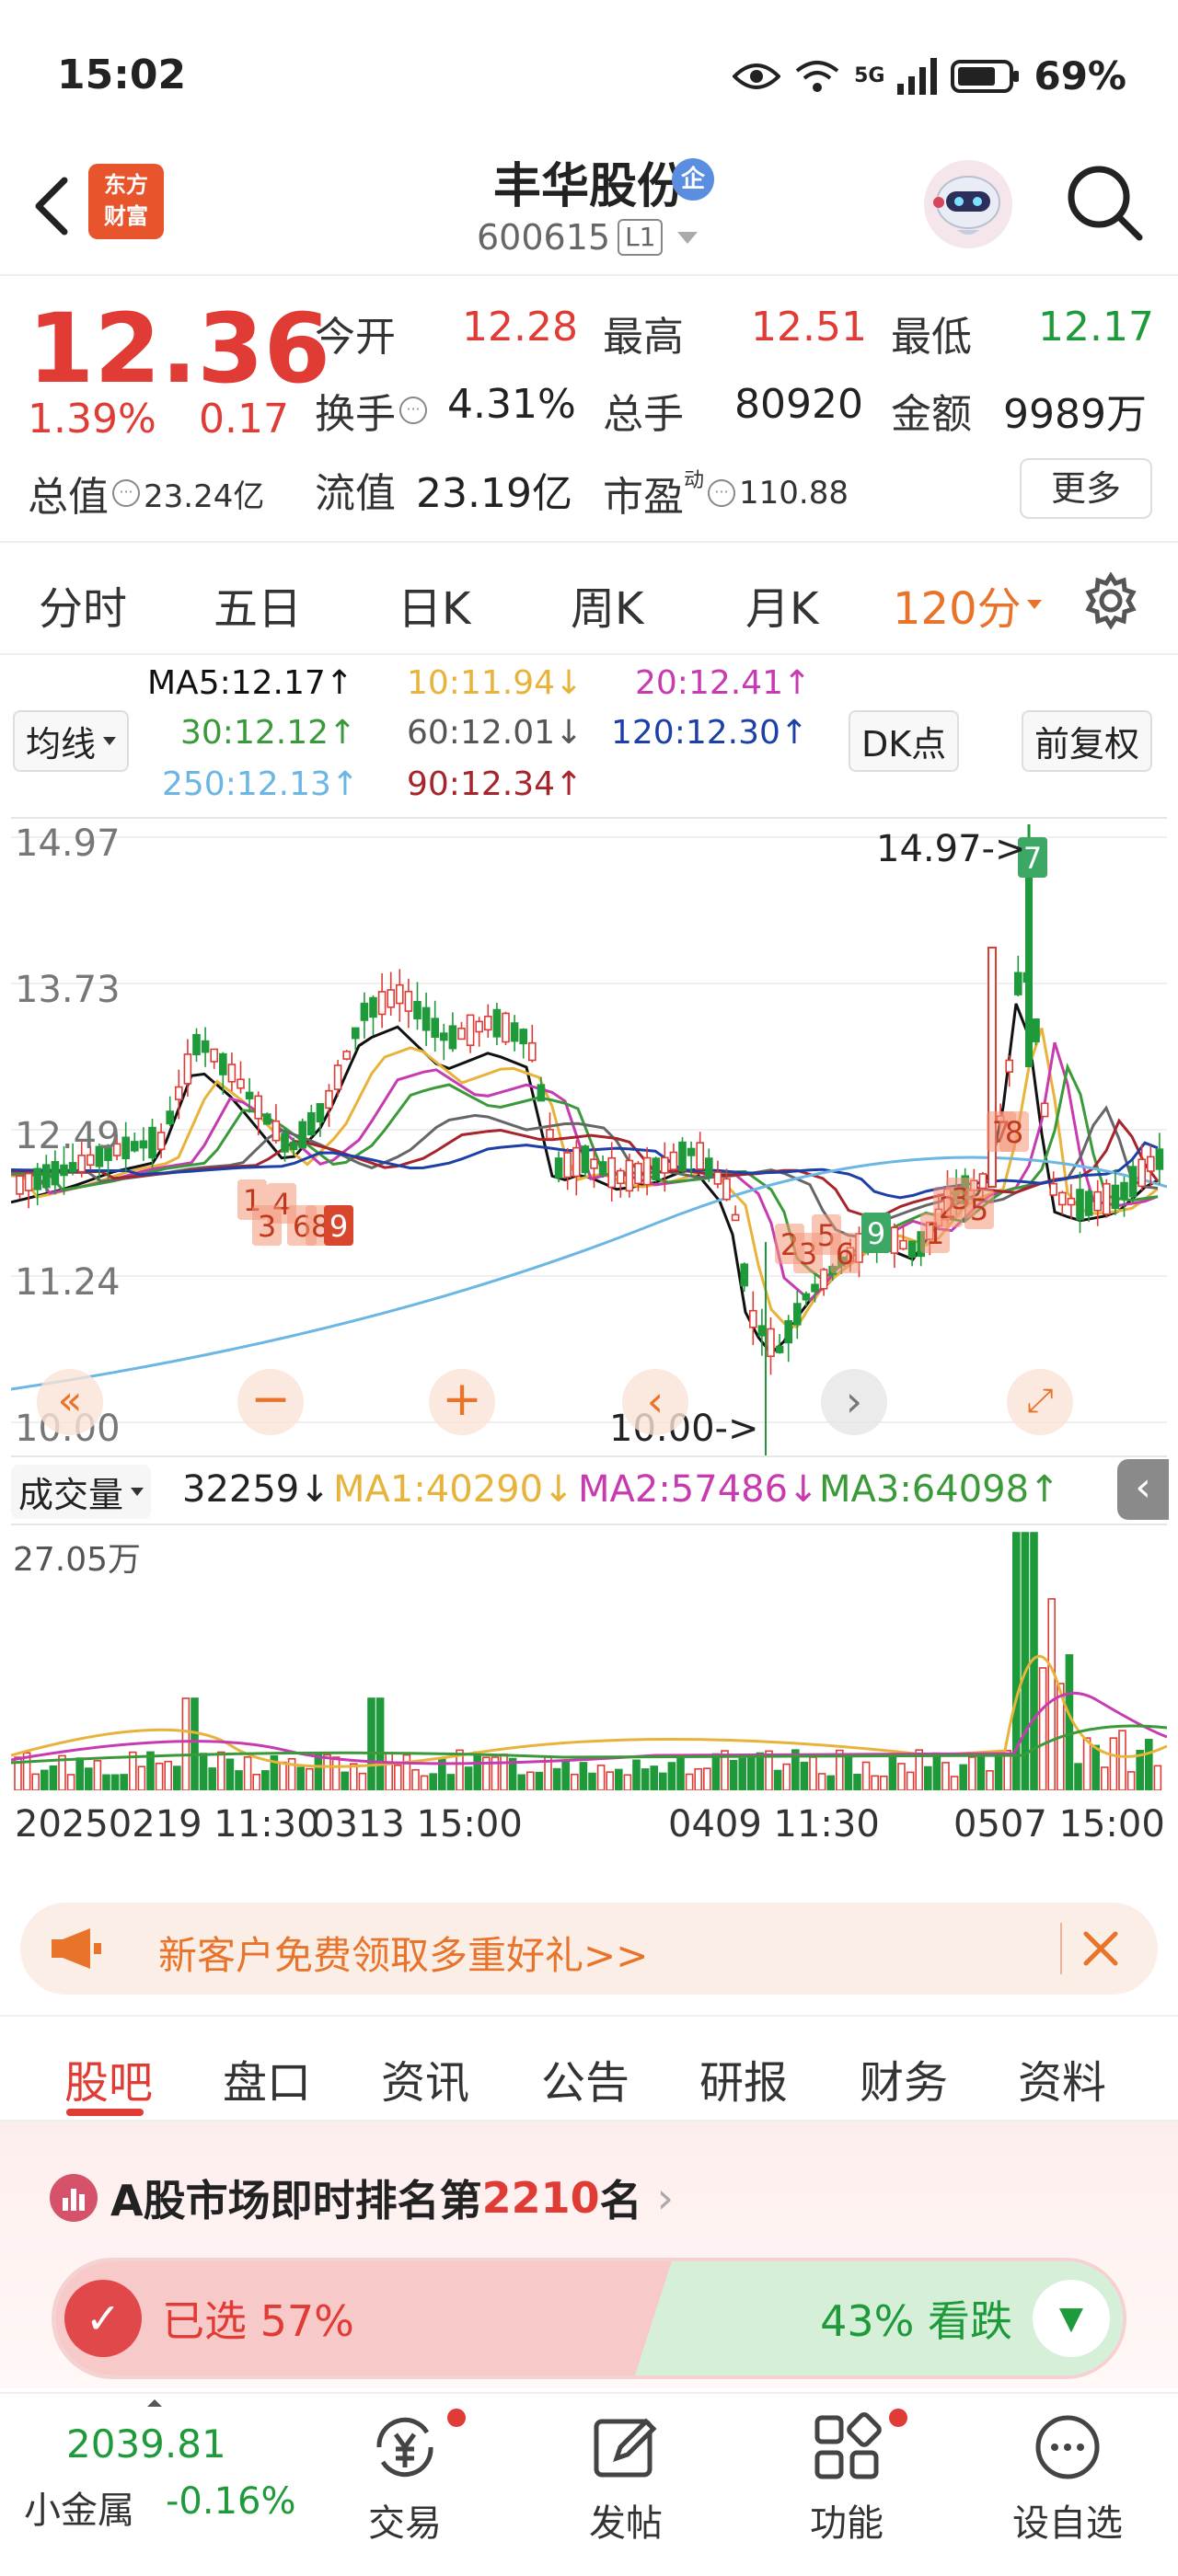 This screenshot has height=2576, width=1178. What do you see at coordinates (425, 2078) in the screenshot?
I see `tab-news: 资讯` at bounding box center [425, 2078].